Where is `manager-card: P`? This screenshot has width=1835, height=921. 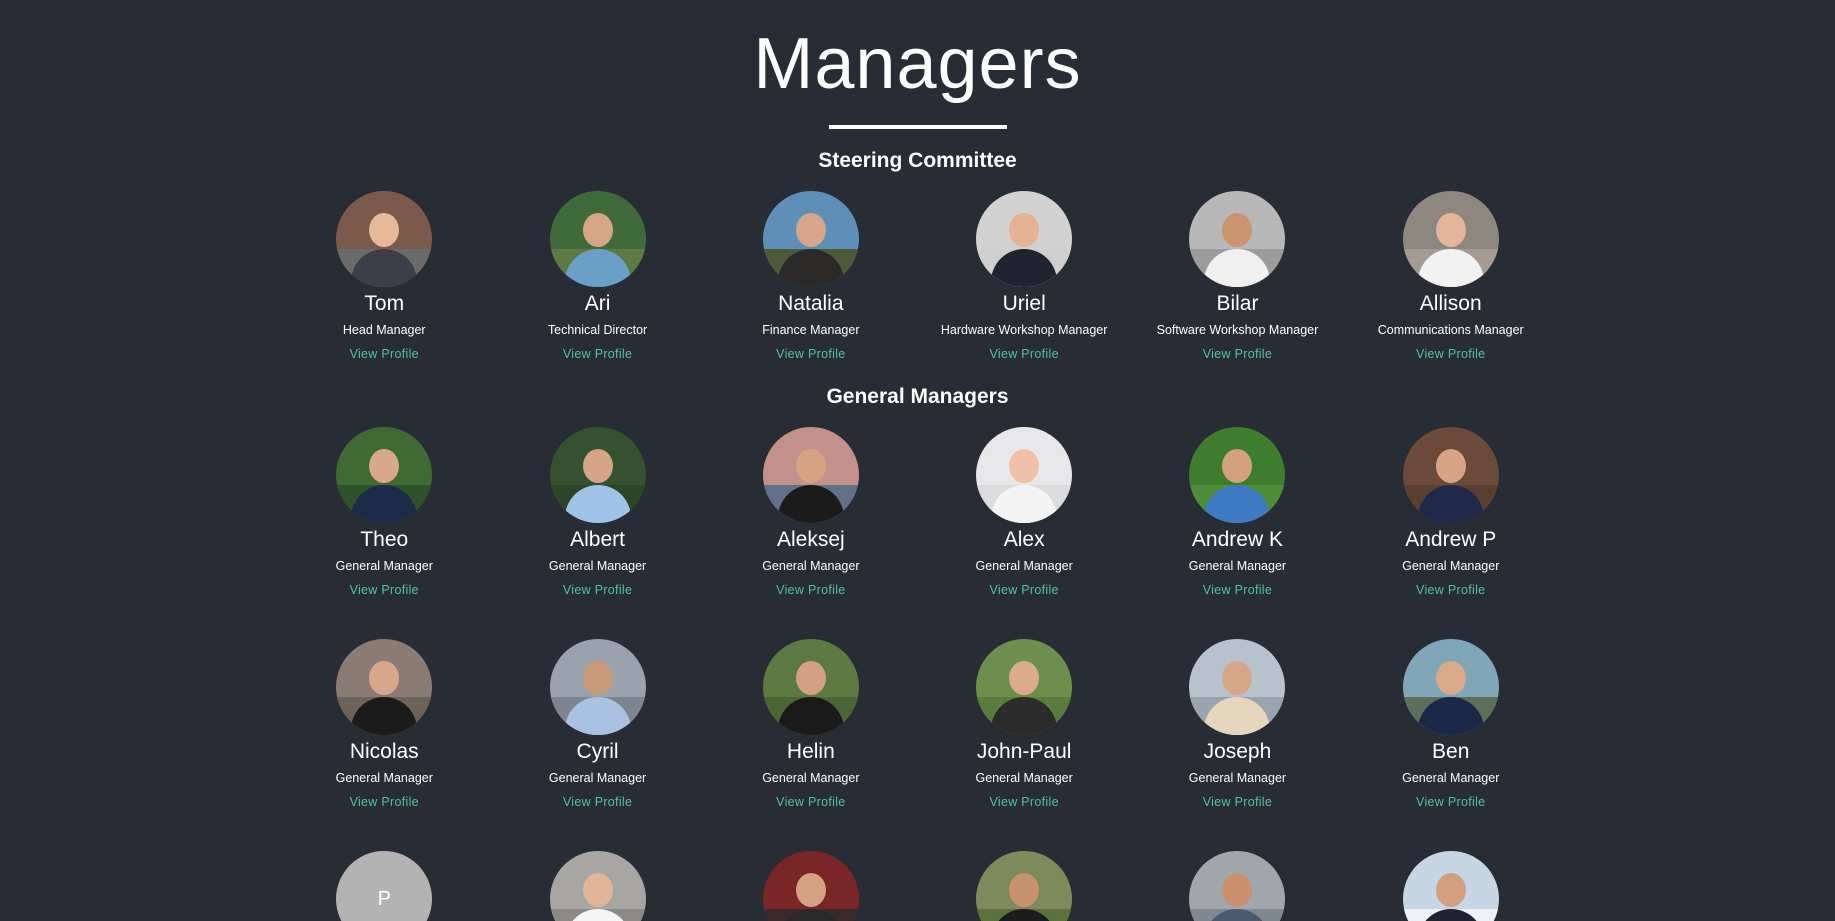
manager-card: P is located at coordinates (384, 886).